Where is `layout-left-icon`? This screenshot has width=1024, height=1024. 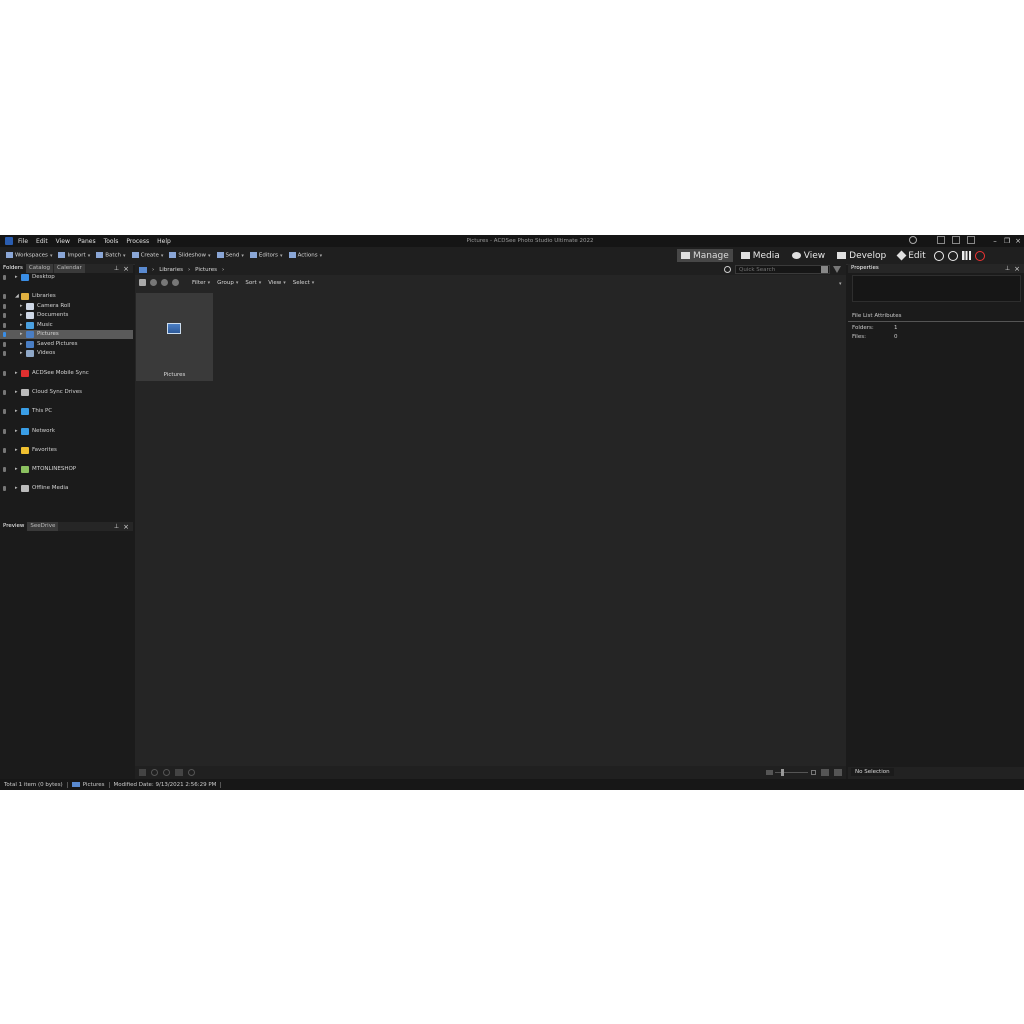
layout-left-icon is located at coordinates (941, 240).